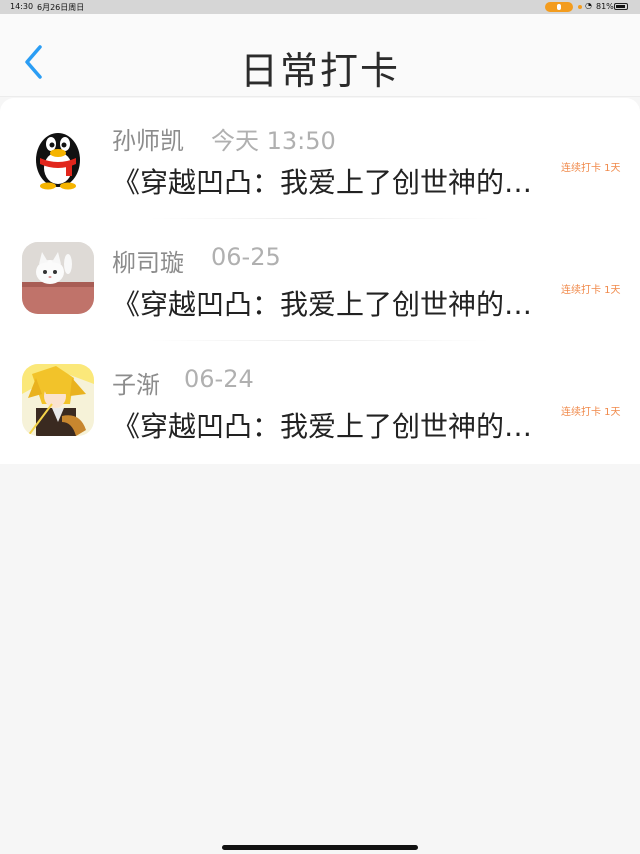 This screenshot has height=854, width=640. I want to click on status-bar: 14:30 6月26日周日 ◔ 81%, so click(320, 7).